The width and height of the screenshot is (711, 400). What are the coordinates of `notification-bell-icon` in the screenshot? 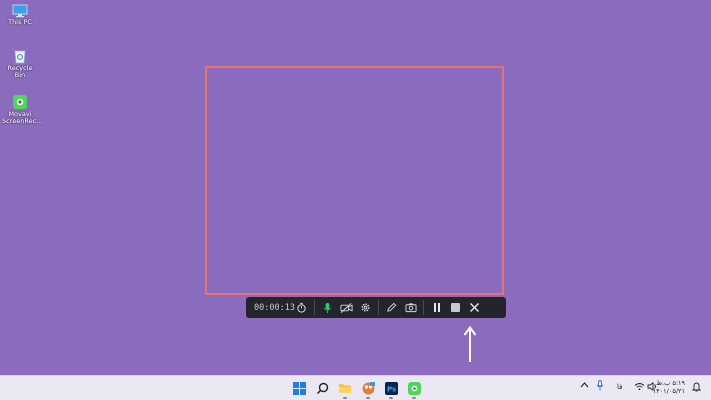 It's located at (696, 387).